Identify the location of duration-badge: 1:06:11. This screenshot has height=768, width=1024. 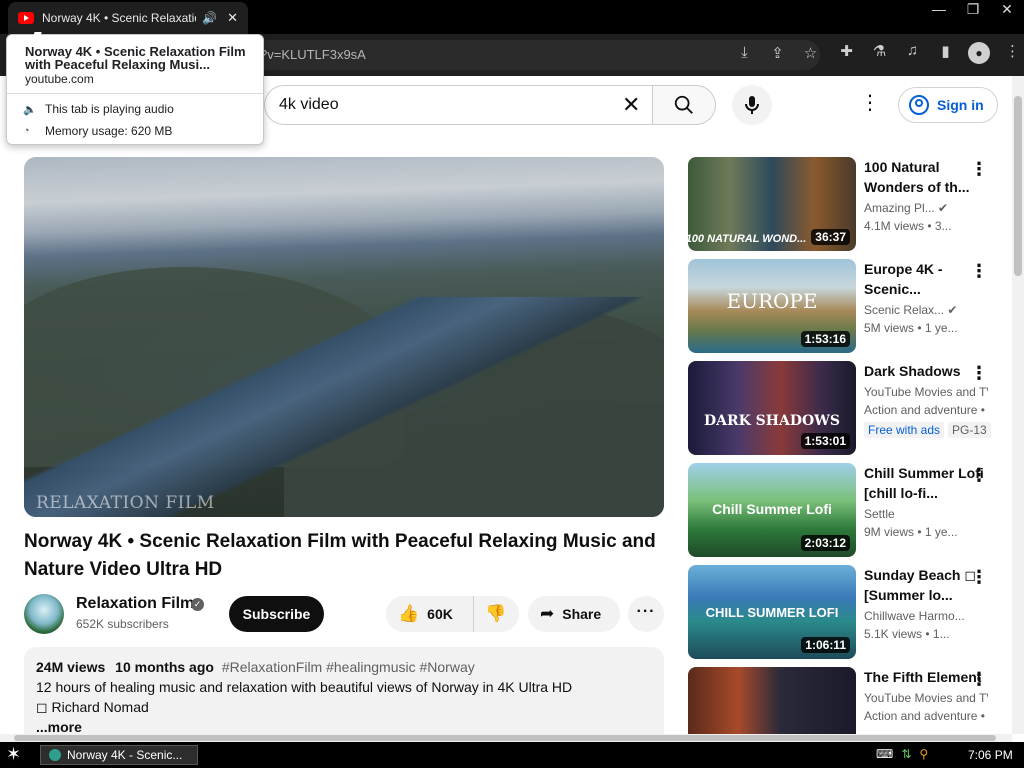
(825, 645).